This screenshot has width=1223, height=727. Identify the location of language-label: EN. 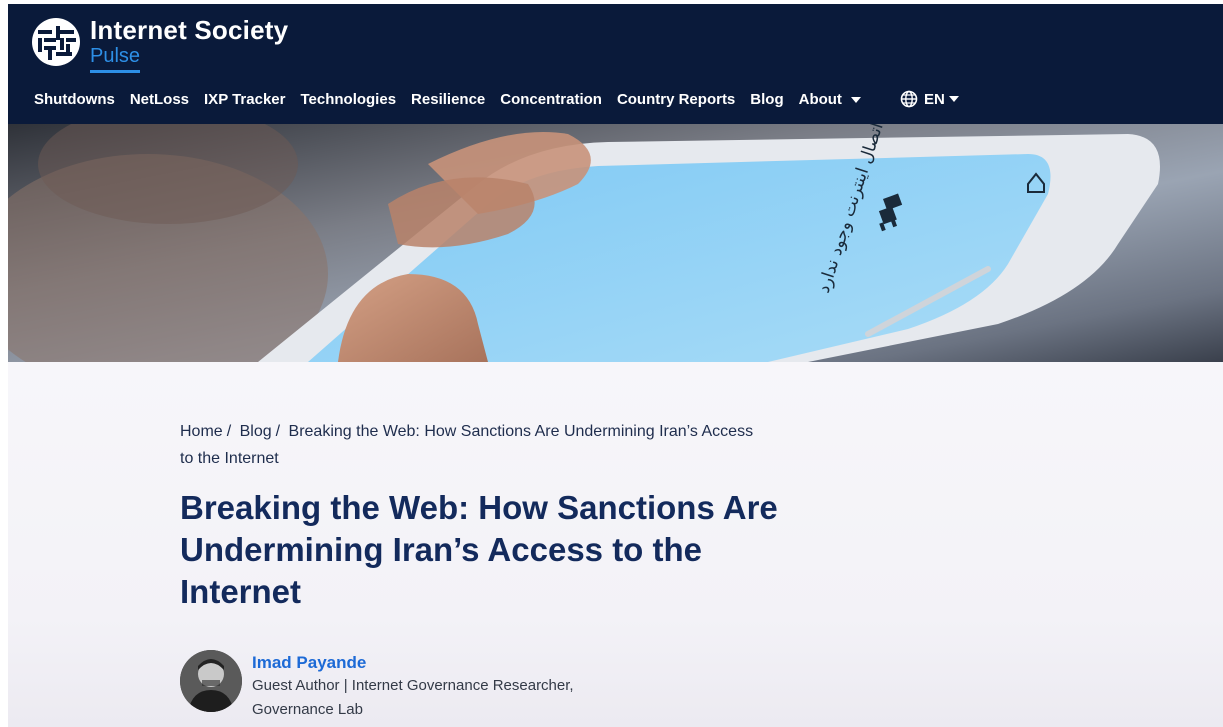
(934, 99).